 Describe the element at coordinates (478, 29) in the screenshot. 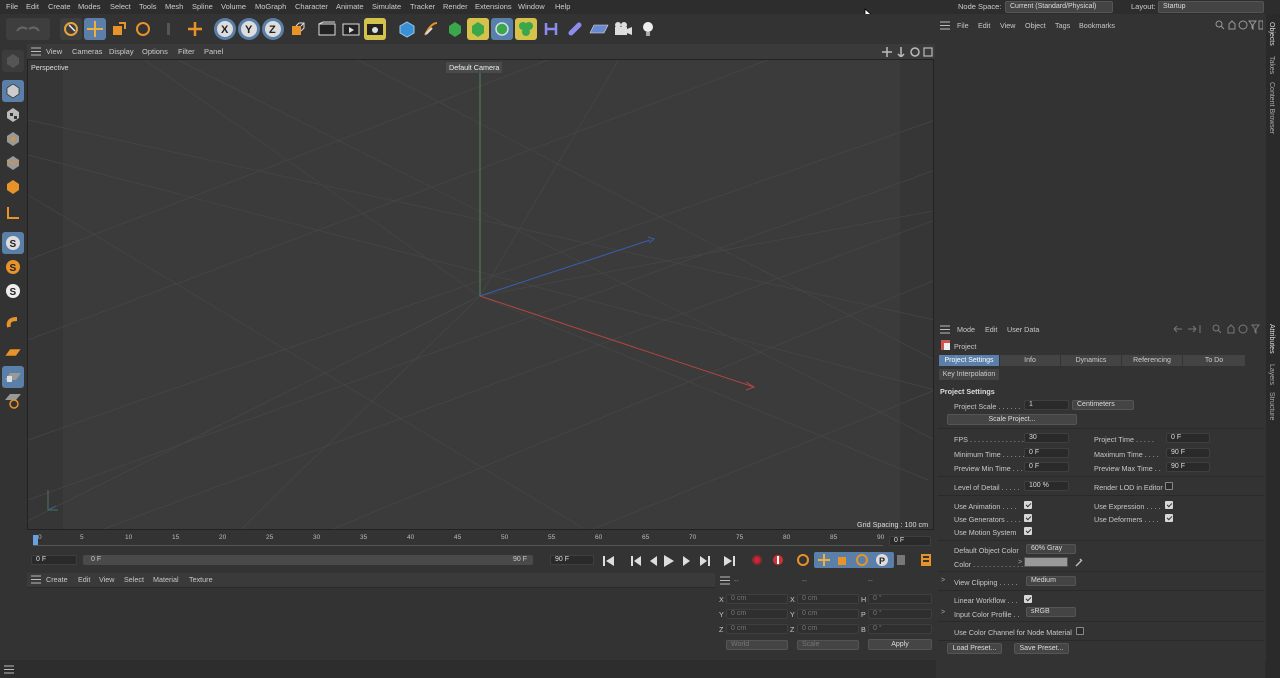

I see `generator-icon` at that location.